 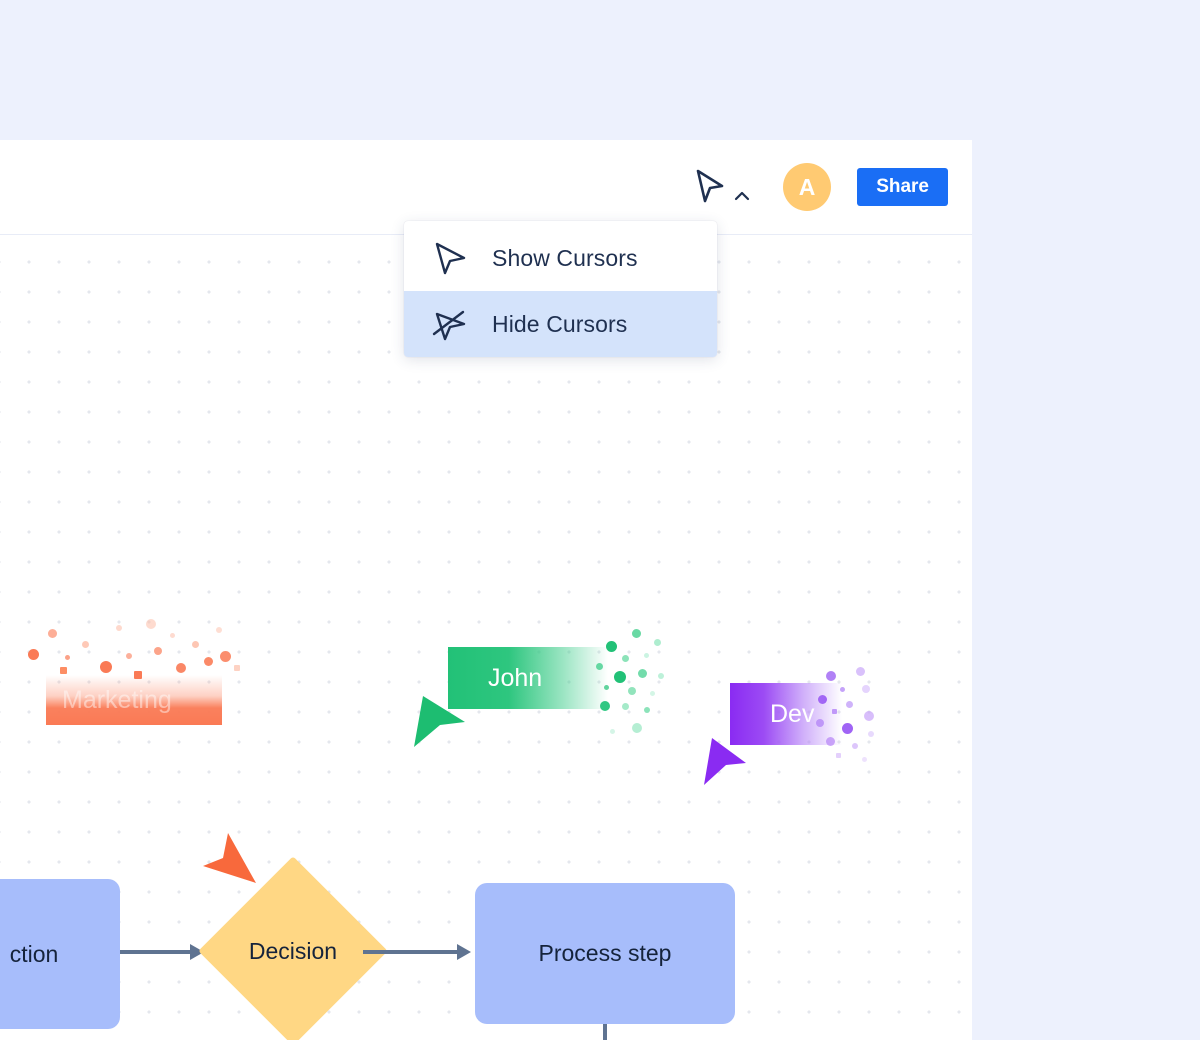 I want to click on menu-item-show-cursors: Show Cursors, so click(x=560, y=258).